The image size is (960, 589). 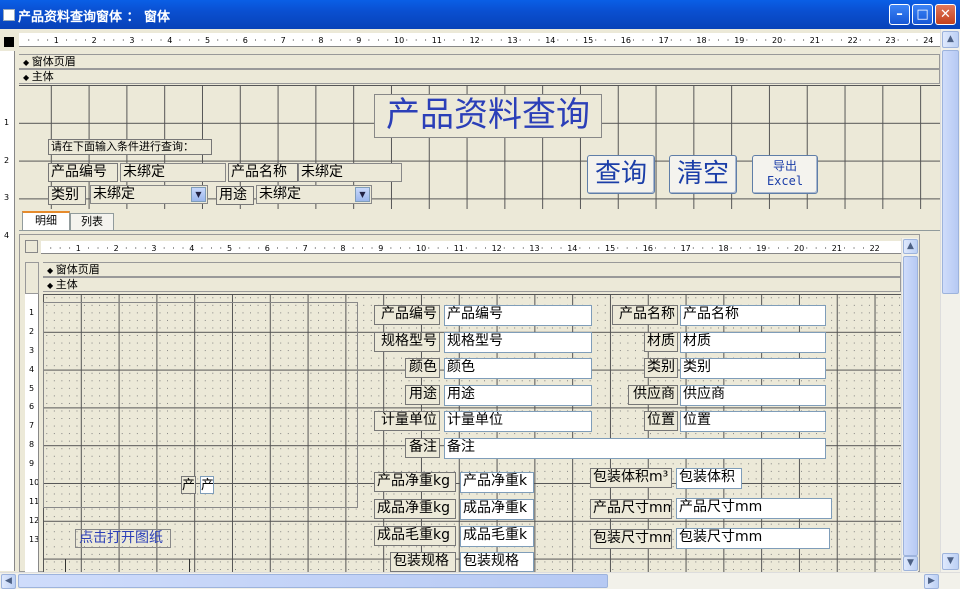 I want to click on ruler-tick-label: 24, so click(x=928, y=40).